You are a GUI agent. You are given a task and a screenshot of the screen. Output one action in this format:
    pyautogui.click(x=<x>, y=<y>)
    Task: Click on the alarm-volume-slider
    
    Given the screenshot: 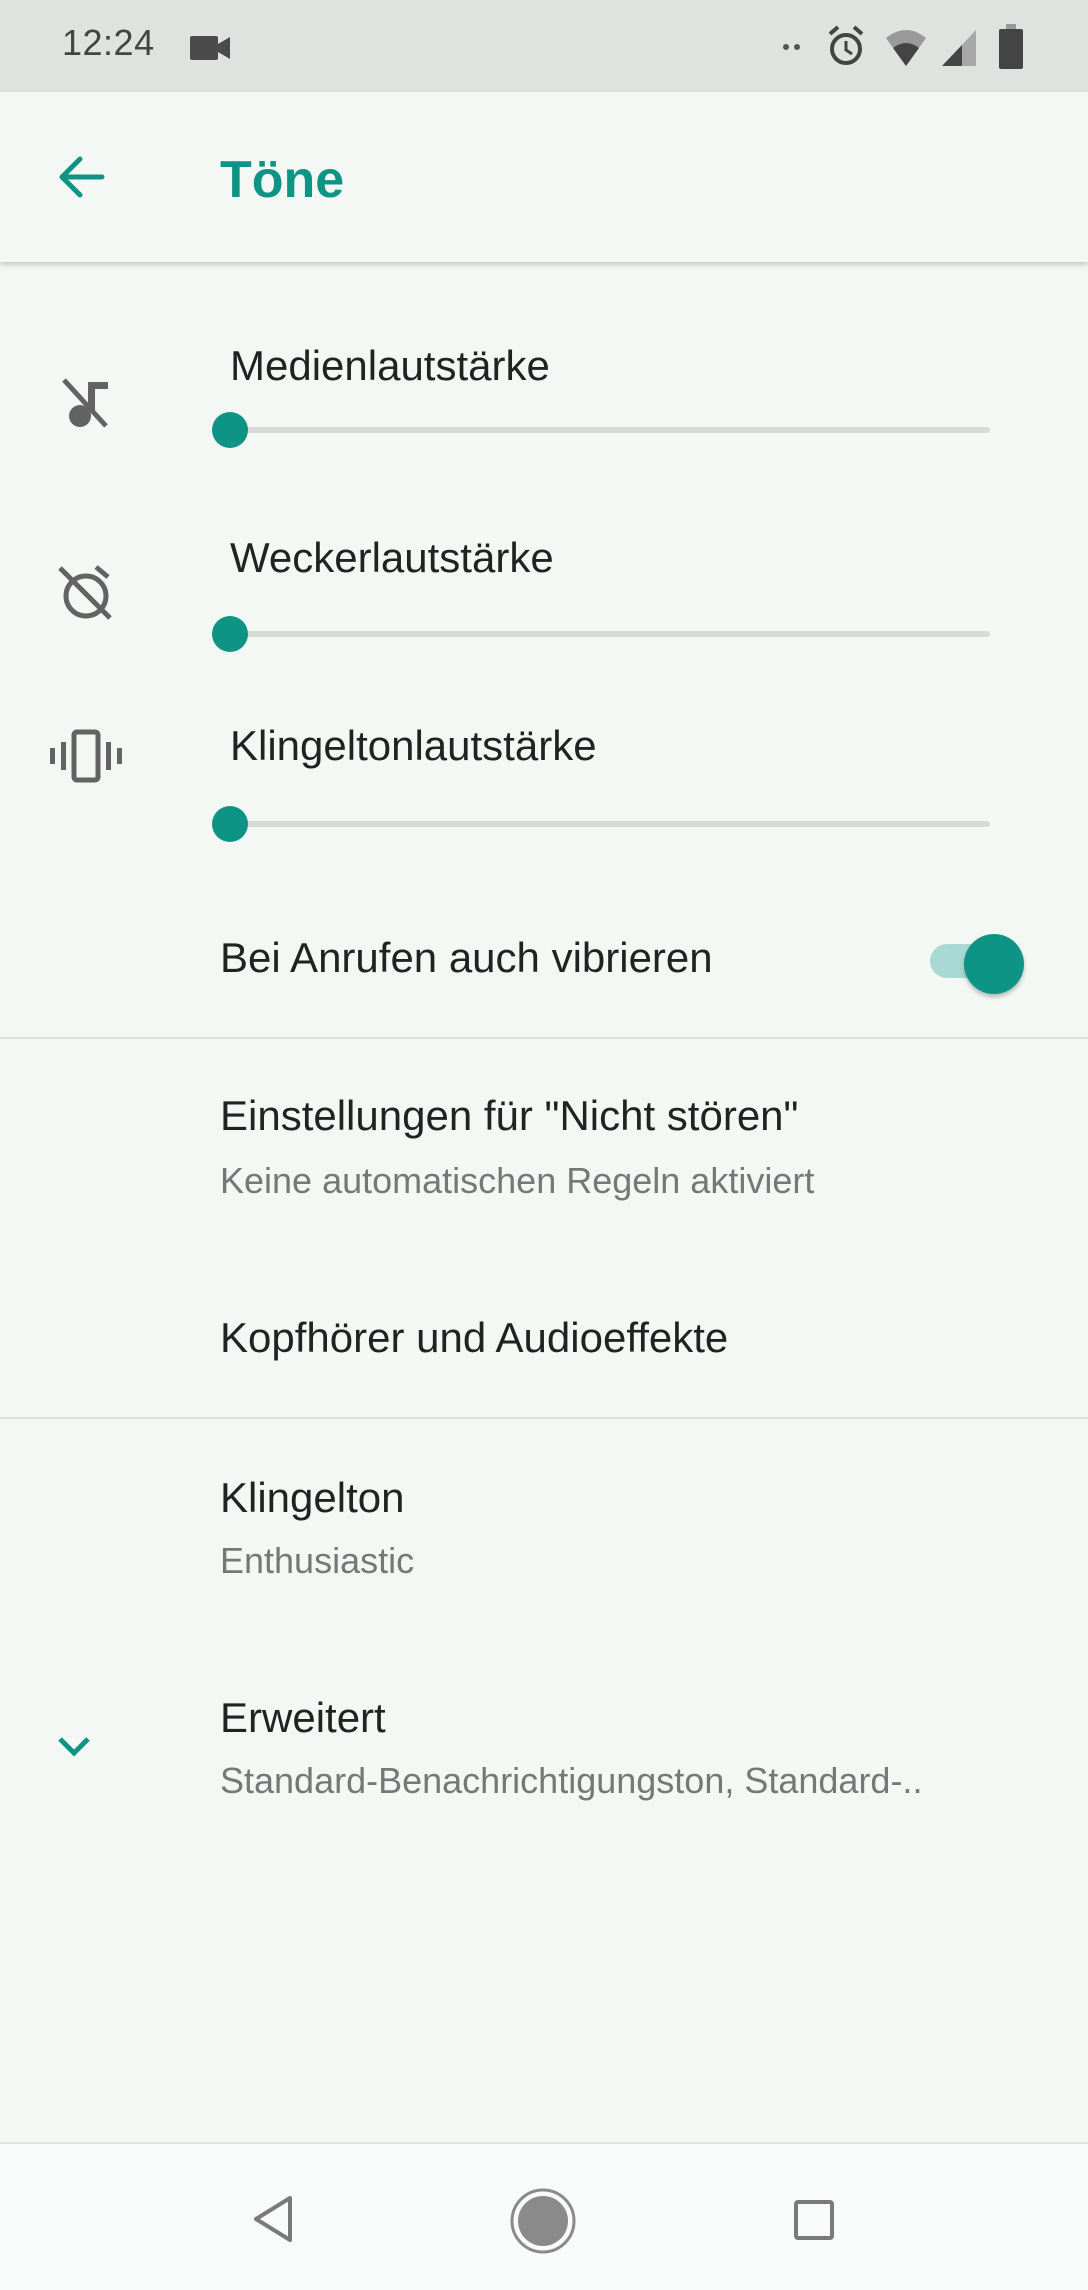 What is the action you would take?
    pyautogui.click(x=602, y=634)
    